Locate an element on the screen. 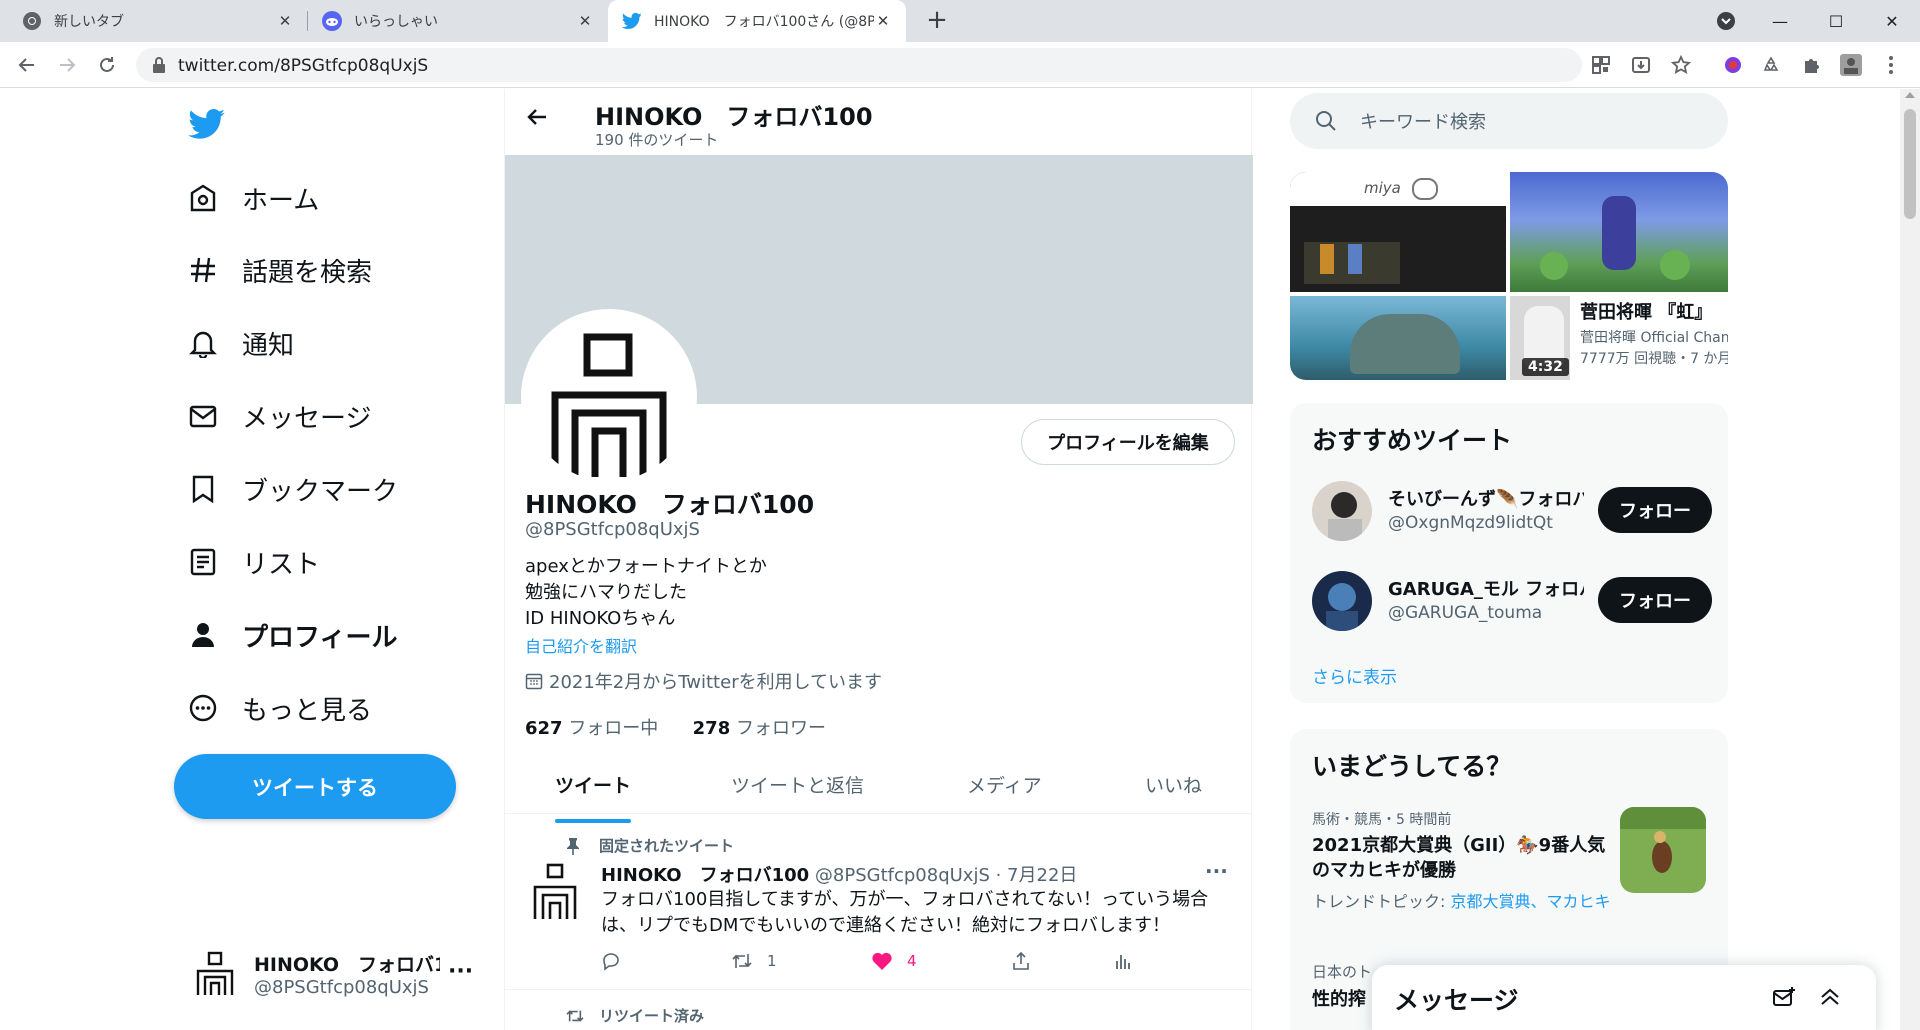 The height and width of the screenshot is (1030, 1920). scroll-up-arrow-icon is located at coordinates (1910, 95).